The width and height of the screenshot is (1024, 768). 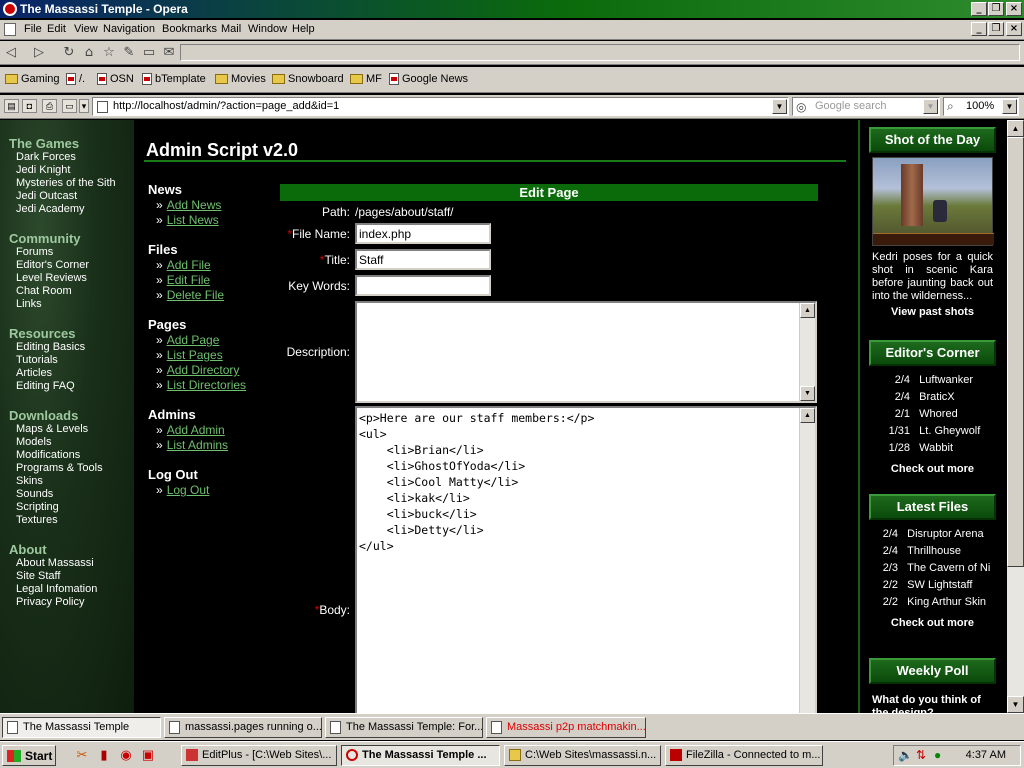 I want to click on item-name: Whored, so click(x=938, y=414).